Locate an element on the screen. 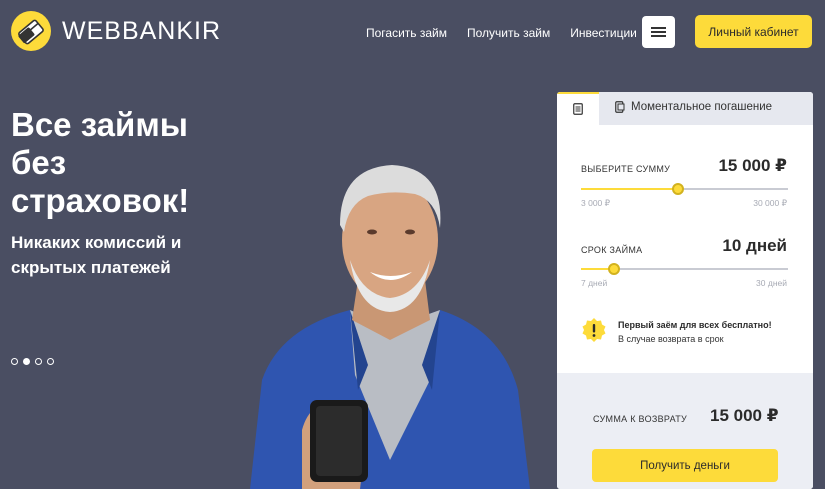  term-label: СРОК ЗАЙМА is located at coordinates (612, 250).